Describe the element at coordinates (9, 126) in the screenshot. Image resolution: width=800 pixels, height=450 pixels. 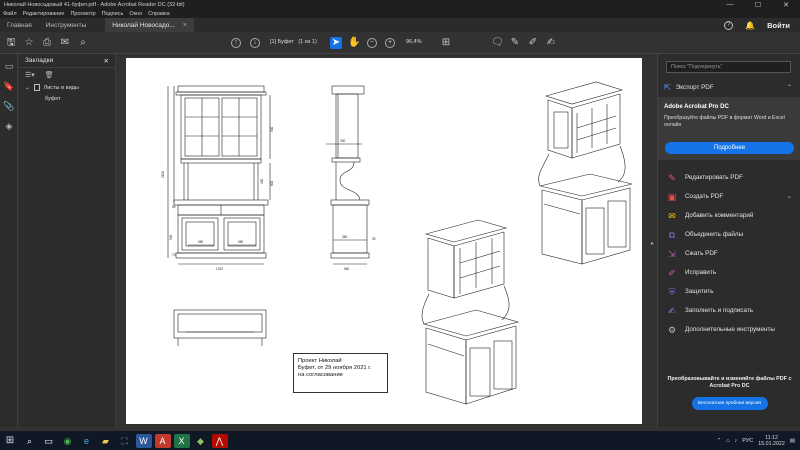
I see `layers-icon: ◈` at that location.